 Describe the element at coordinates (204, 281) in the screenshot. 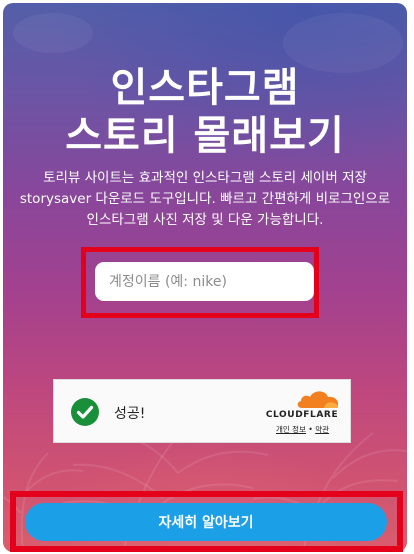

I see `account-name-input` at that location.